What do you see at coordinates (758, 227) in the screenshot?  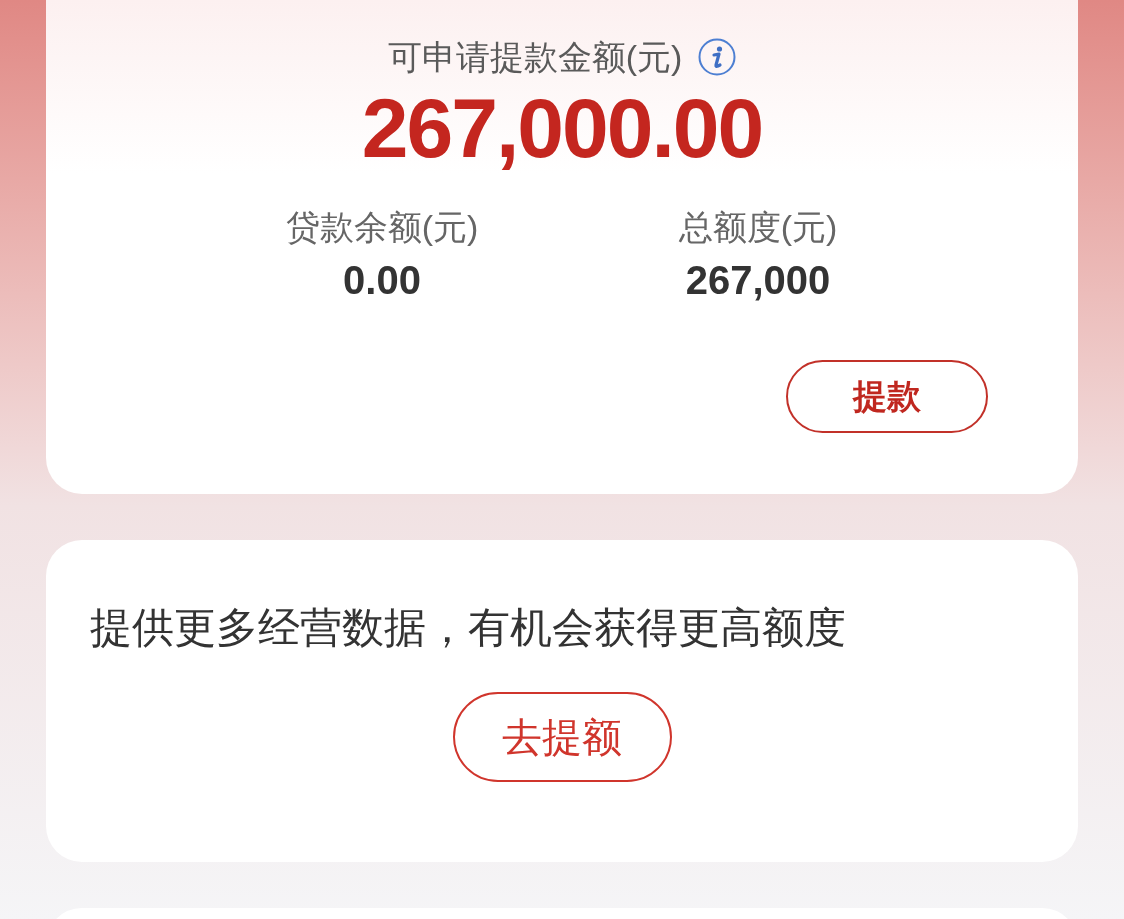 I see `stat-label: 总额度(元)` at bounding box center [758, 227].